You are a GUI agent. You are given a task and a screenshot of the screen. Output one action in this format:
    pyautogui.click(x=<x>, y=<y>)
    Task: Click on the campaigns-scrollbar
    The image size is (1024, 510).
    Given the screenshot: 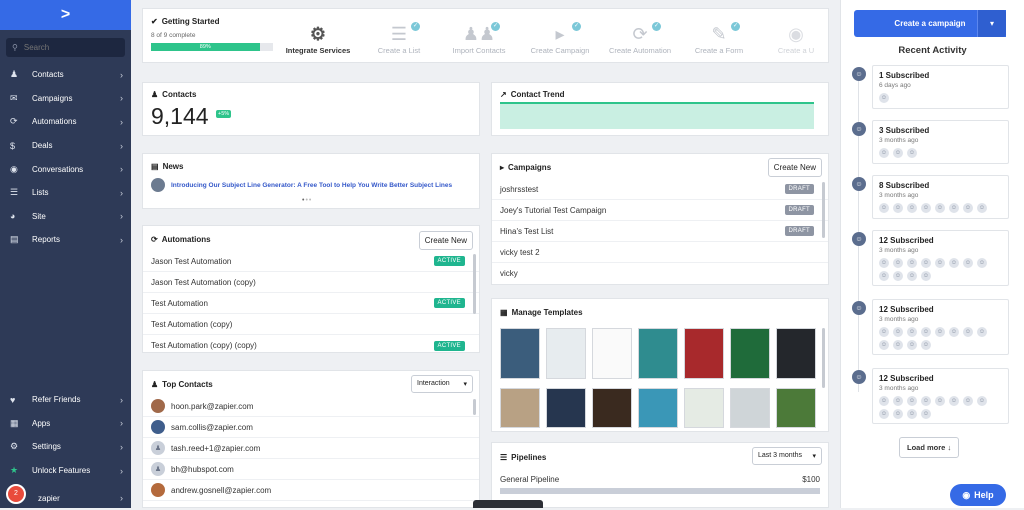 What is the action you would take?
    pyautogui.click(x=823, y=210)
    